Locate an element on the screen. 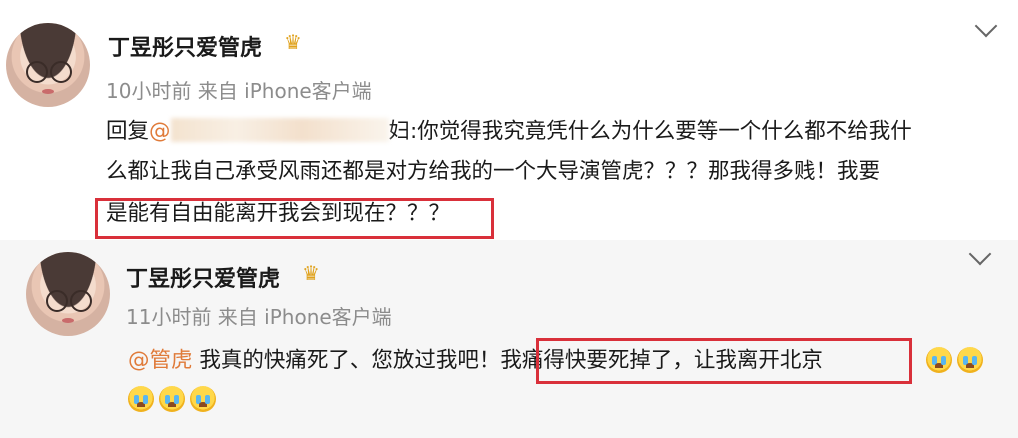  comment-line-1: 回复@ 妇:你觉得我究竟凭什么为什么要等一个什么都不给我什 is located at coordinates (509, 132).